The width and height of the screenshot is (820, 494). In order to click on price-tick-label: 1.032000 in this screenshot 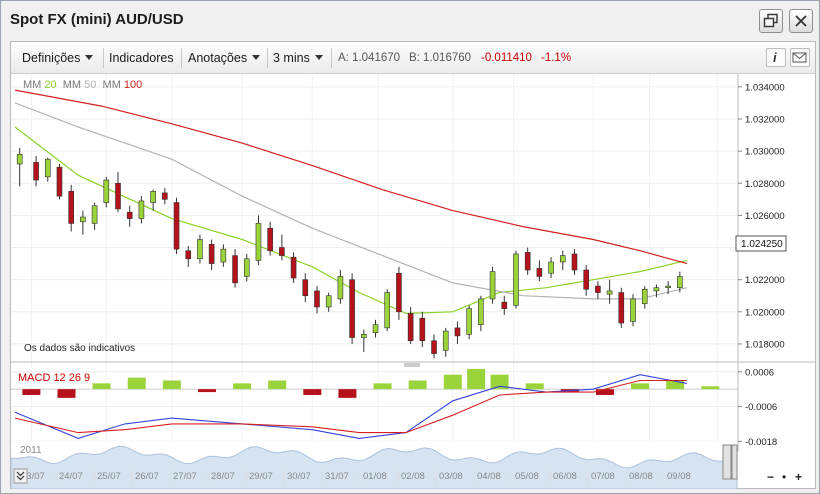, I will do `click(765, 119)`.